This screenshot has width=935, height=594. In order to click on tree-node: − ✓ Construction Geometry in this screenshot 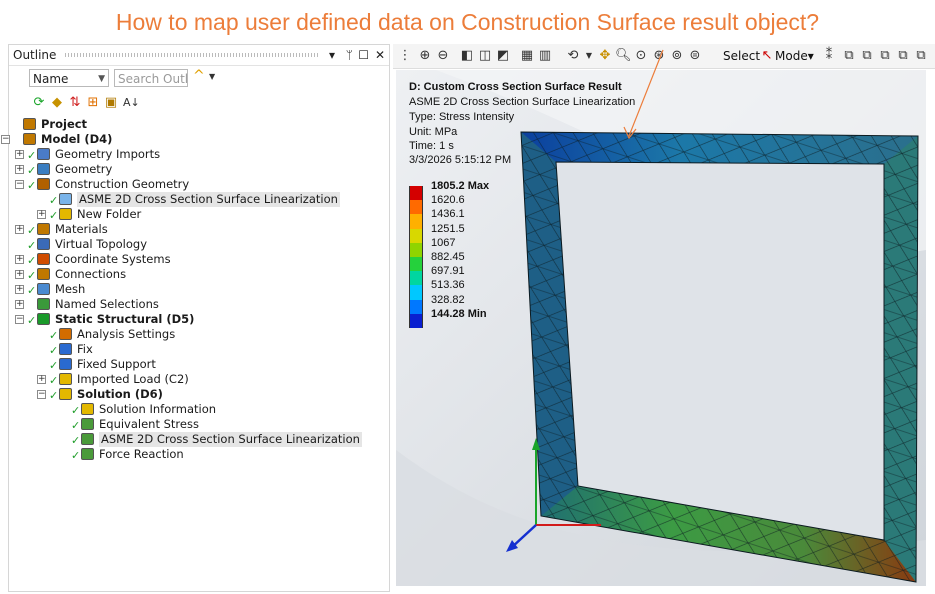, I will do `click(199, 184)`.